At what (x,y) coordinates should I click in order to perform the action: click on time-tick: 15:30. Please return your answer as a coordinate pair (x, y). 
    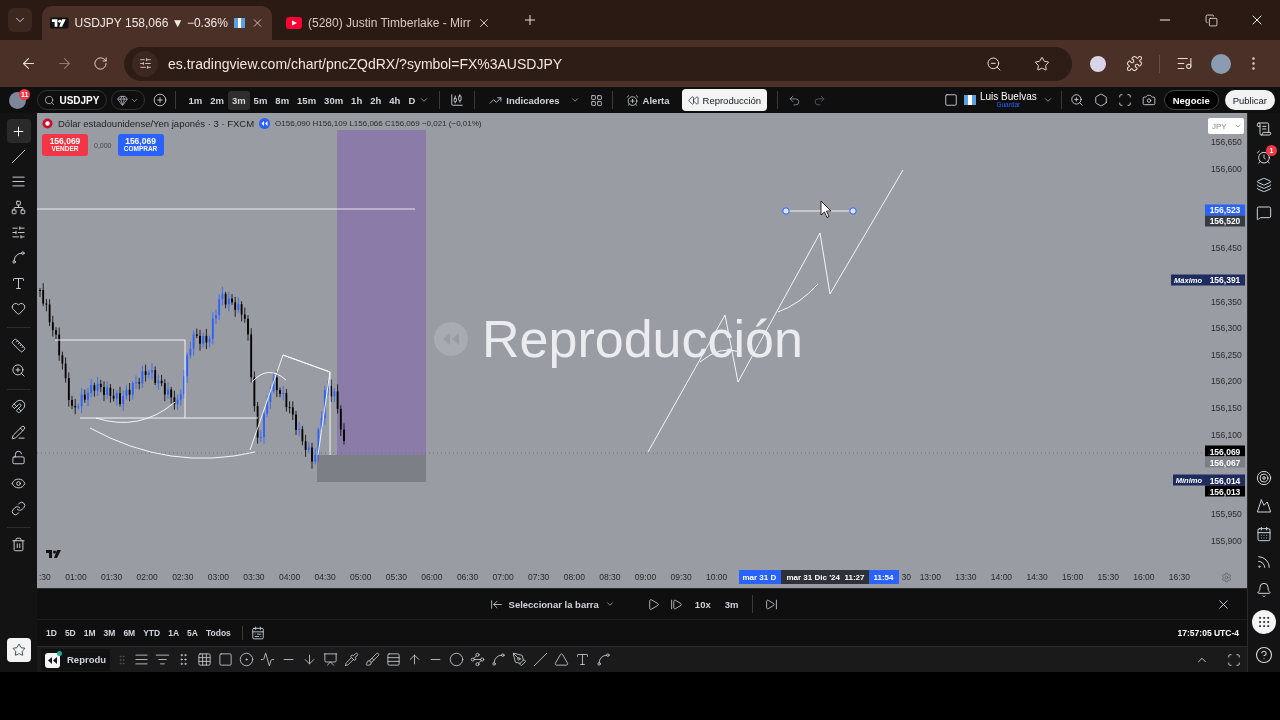
    Looking at the image, I should click on (1108, 577).